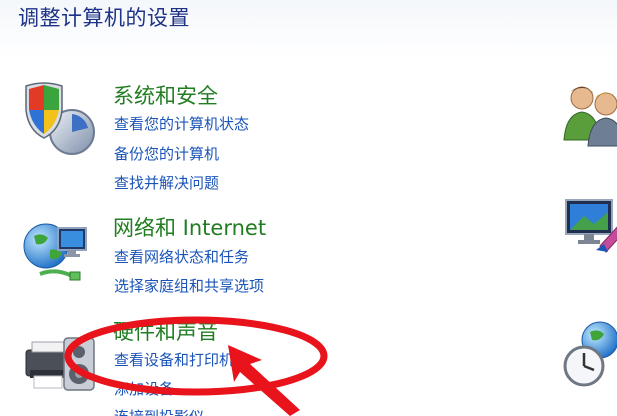 Image resolution: width=617 pixels, height=416 pixels. I want to click on category-title-network-internet: 网络和 Internet, so click(189, 227).